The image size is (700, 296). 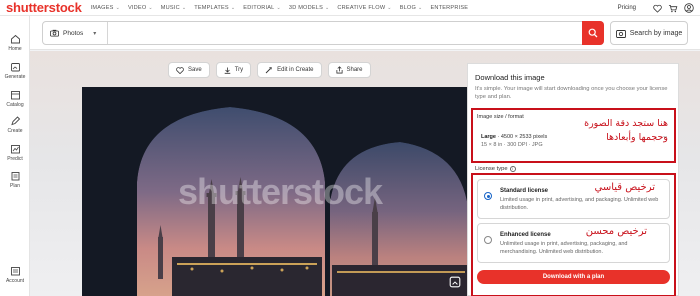 I want to click on edit-in-create-button: Edit in Create, so click(x=289, y=70).